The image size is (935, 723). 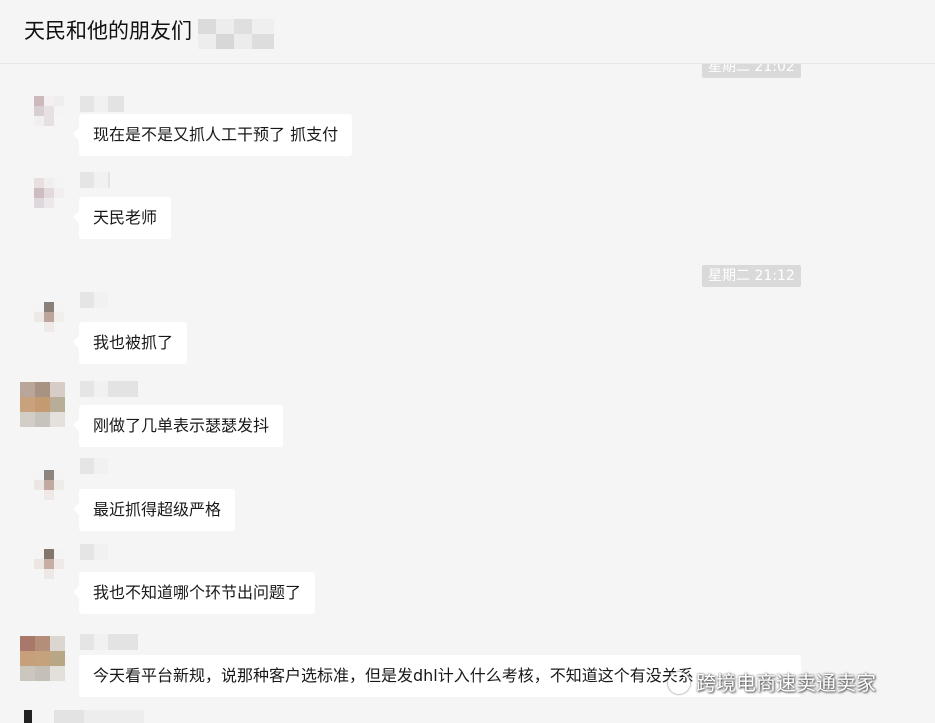 What do you see at coordinates (751, 276) in the screenshot?
I see `timestamp: 星期二 21:12` at bounding box center [751, 276].